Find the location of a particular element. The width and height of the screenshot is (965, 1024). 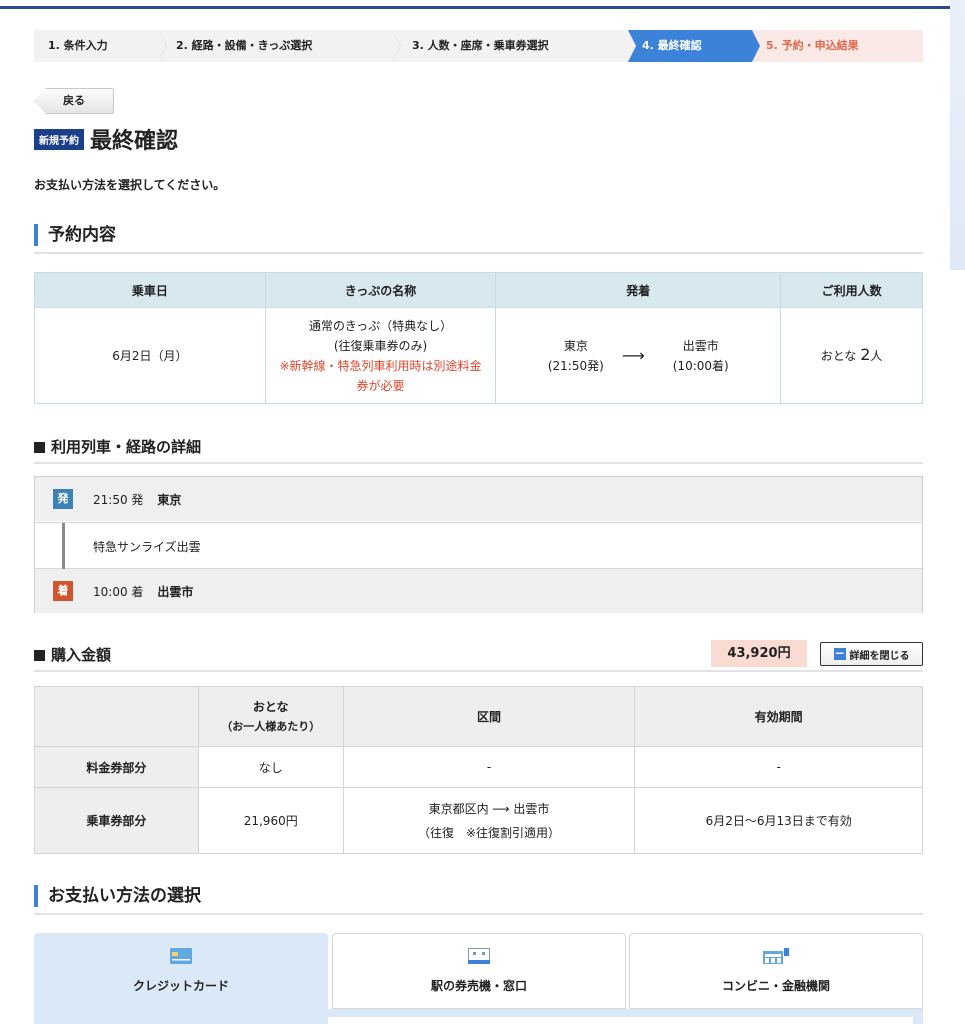

train-route-box: 発 21:50 発 東京 特急サンライズ出雲 着 10:00 着 出雲市 is located at coordinates (478, 544).